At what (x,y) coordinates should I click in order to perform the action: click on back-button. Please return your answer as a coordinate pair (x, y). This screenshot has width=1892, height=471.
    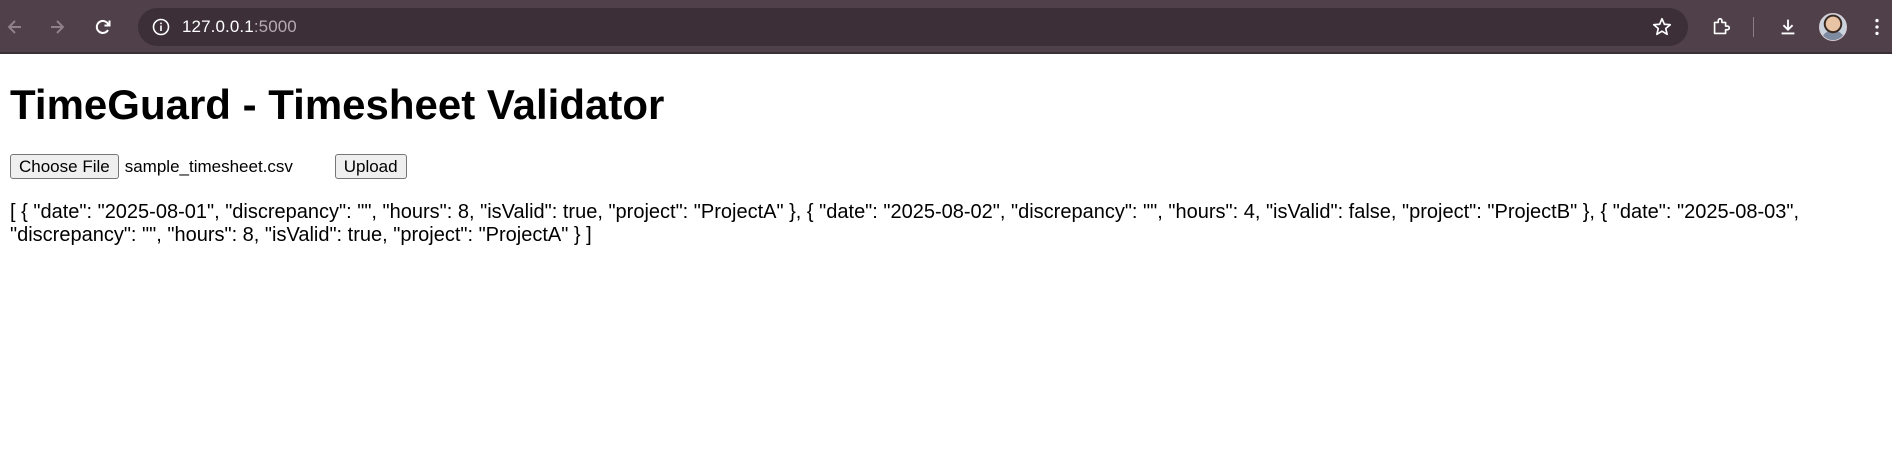
    Looking at the image, I should click on (15, 27).